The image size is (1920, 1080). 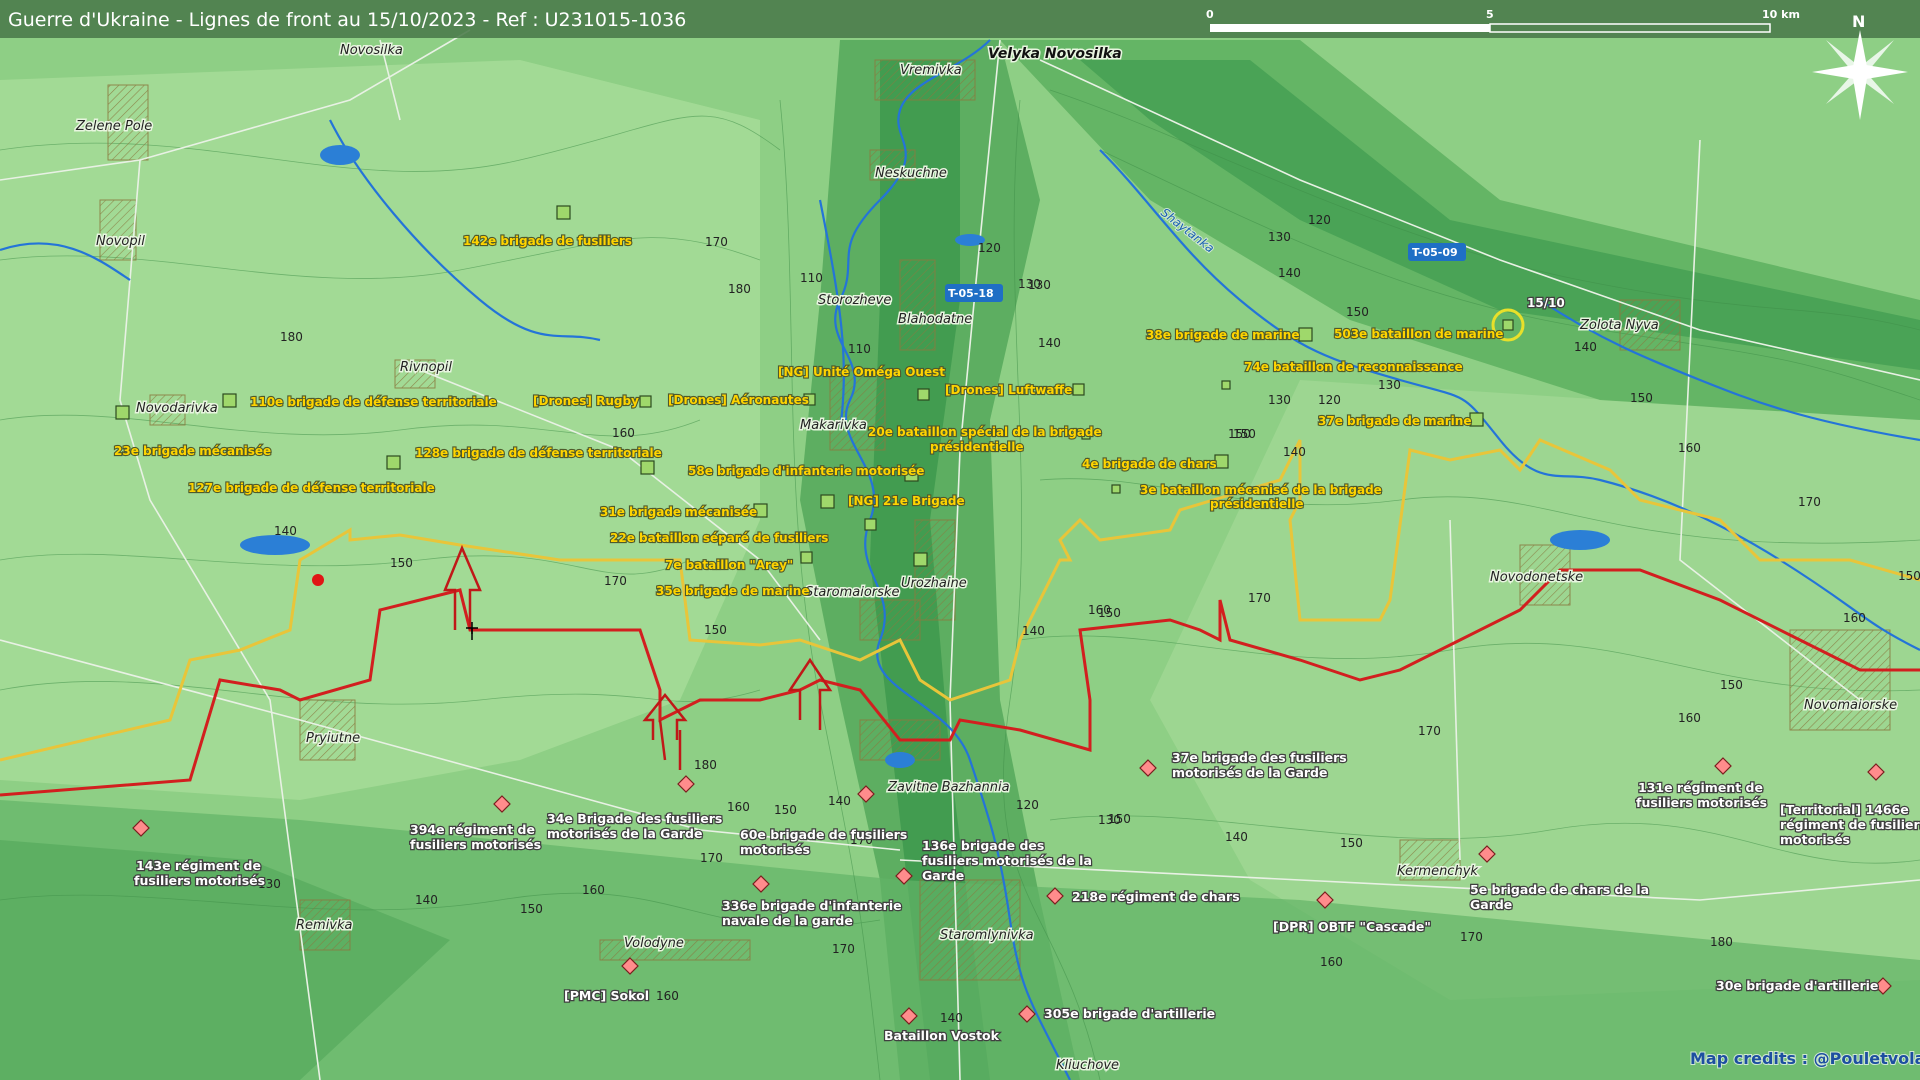 I want to click on ru-unit-37e-l1: 37e brigade des fusiliers, so click(x=1259, y=757).